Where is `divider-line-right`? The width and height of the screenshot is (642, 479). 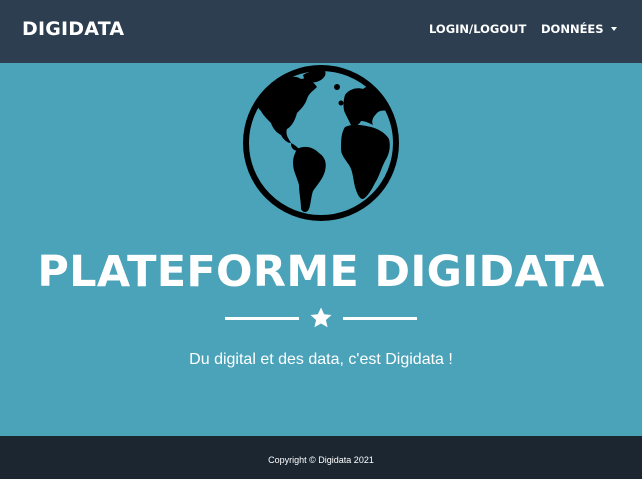 divider-line-right is located at coordinates (380, 318).